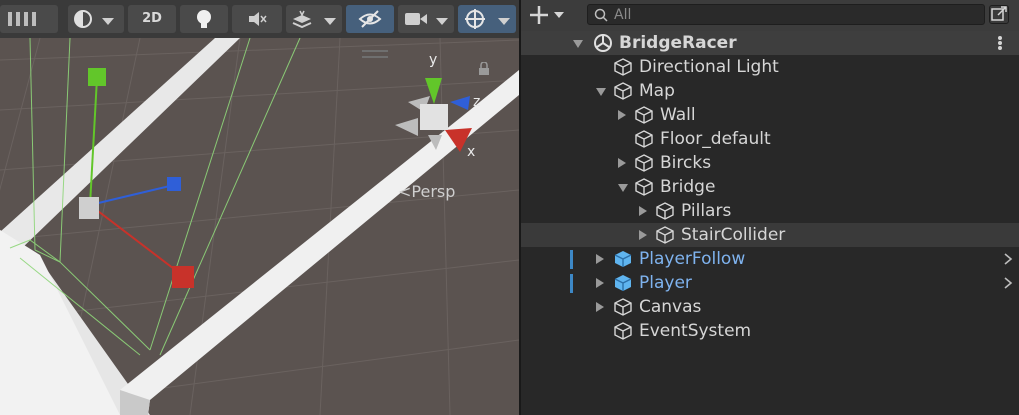 The width and height of the screenshot is (1019, 415). Describe the element at coordinates (302, 19) in the screenshot. I see `effects-layers-icon` at that location.